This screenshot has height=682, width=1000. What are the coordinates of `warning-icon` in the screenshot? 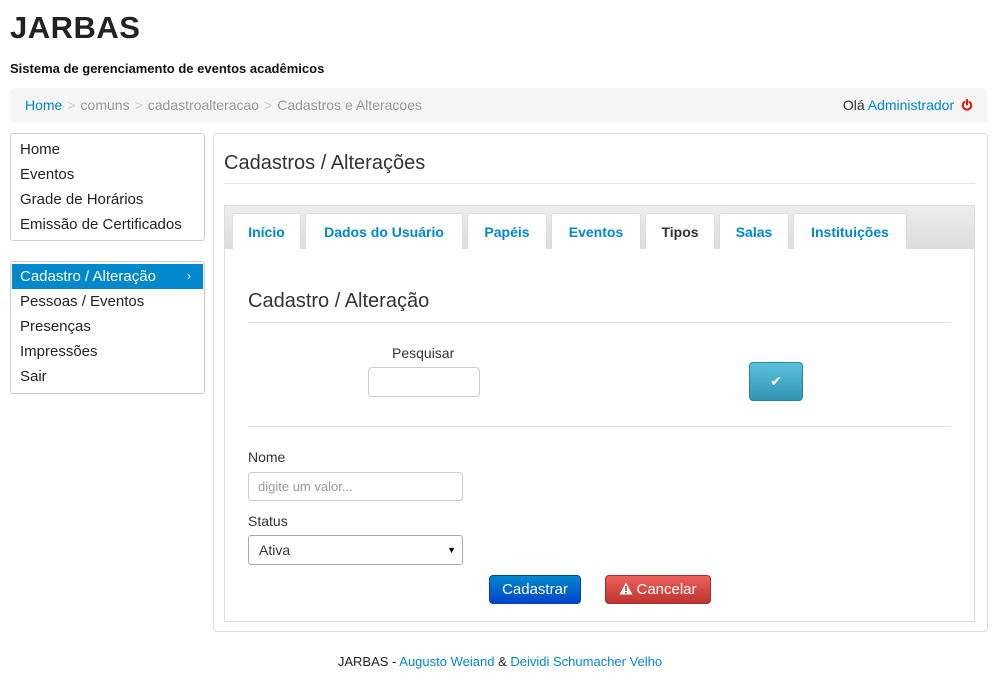 It's located at (626, 586).